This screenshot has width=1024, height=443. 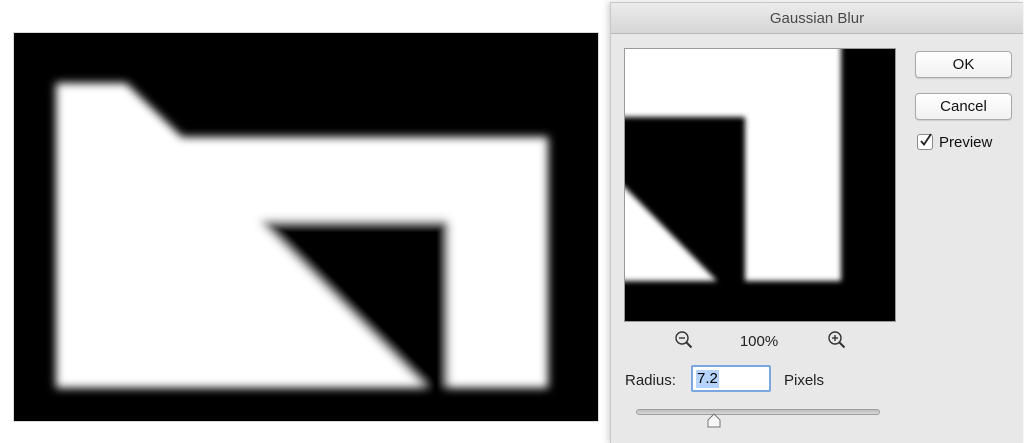 I want to click on preview-label: Preview, so click(x=966, y=142).